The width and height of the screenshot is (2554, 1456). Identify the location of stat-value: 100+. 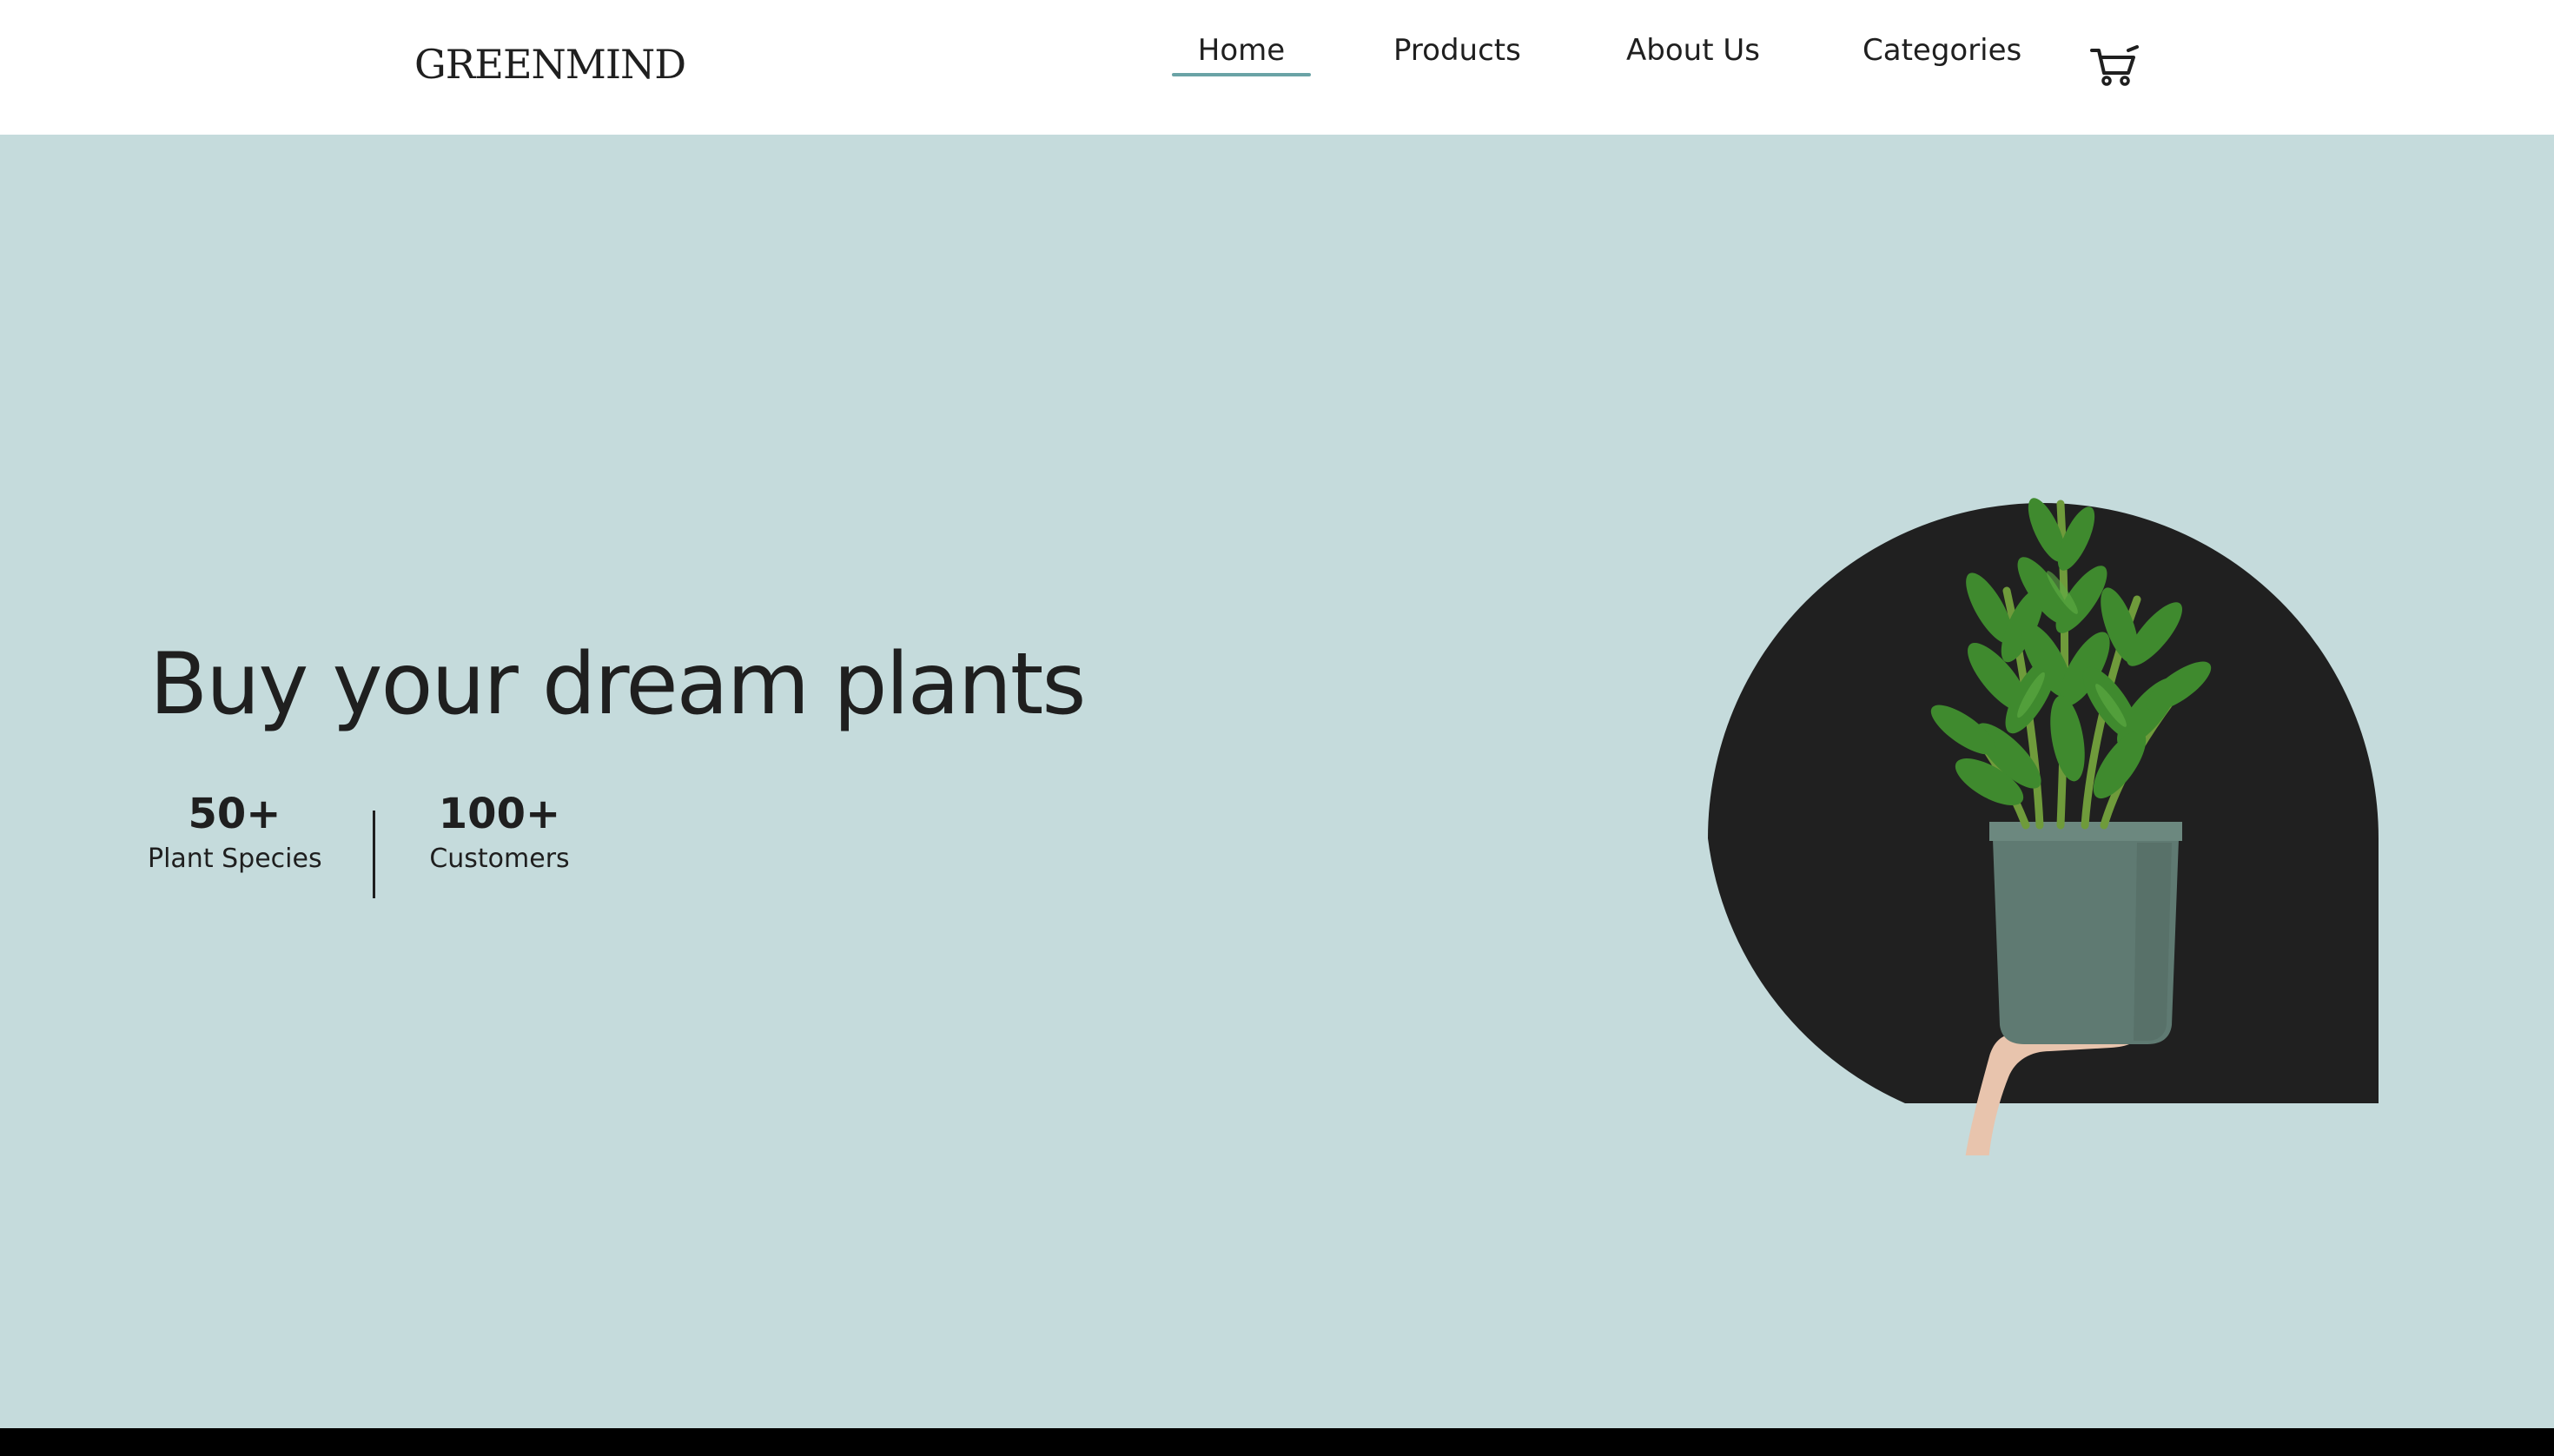
(499, 814).